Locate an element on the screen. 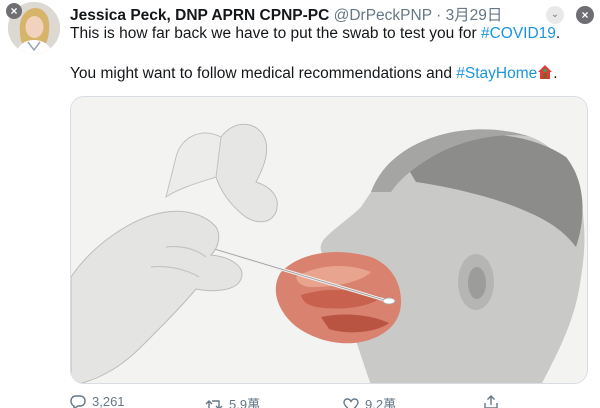  like-count: 9.2萬 is located at coordinates (381, 402).